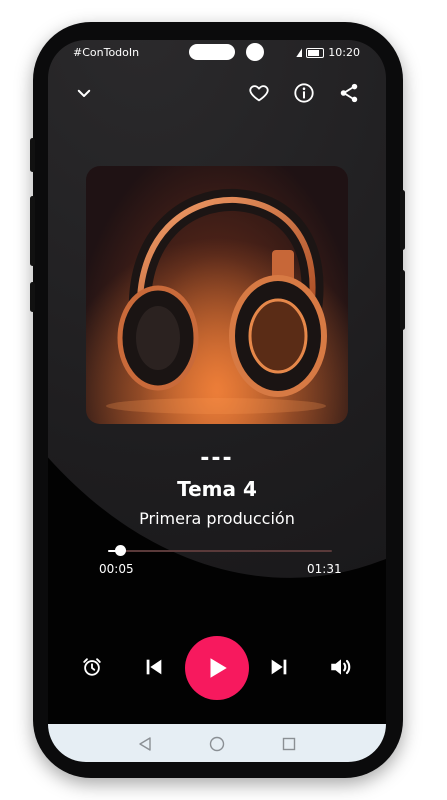 The height and width of the screenshot is (800, 447). I want to click on home-button, so click(217, 744).